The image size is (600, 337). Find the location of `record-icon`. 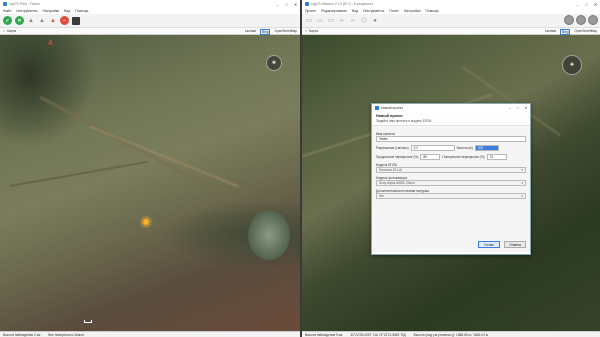

record-icon is located at coordinates (569, 20).